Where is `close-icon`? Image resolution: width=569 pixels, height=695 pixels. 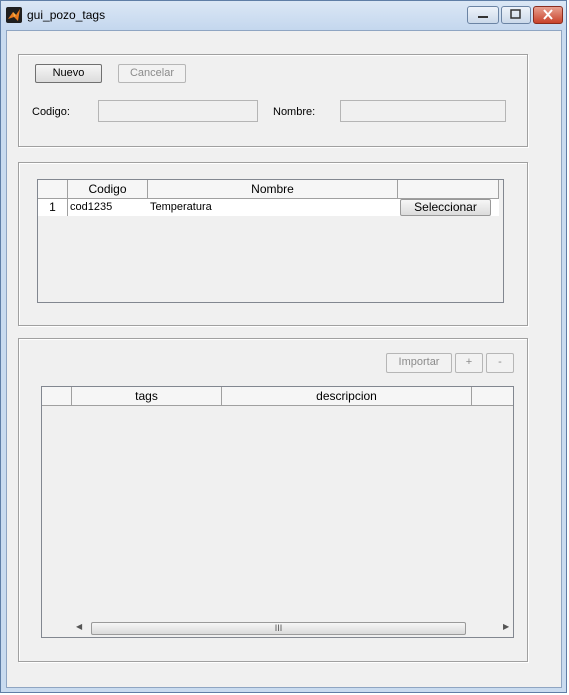 close-icon is located at coordinates (548, 14).